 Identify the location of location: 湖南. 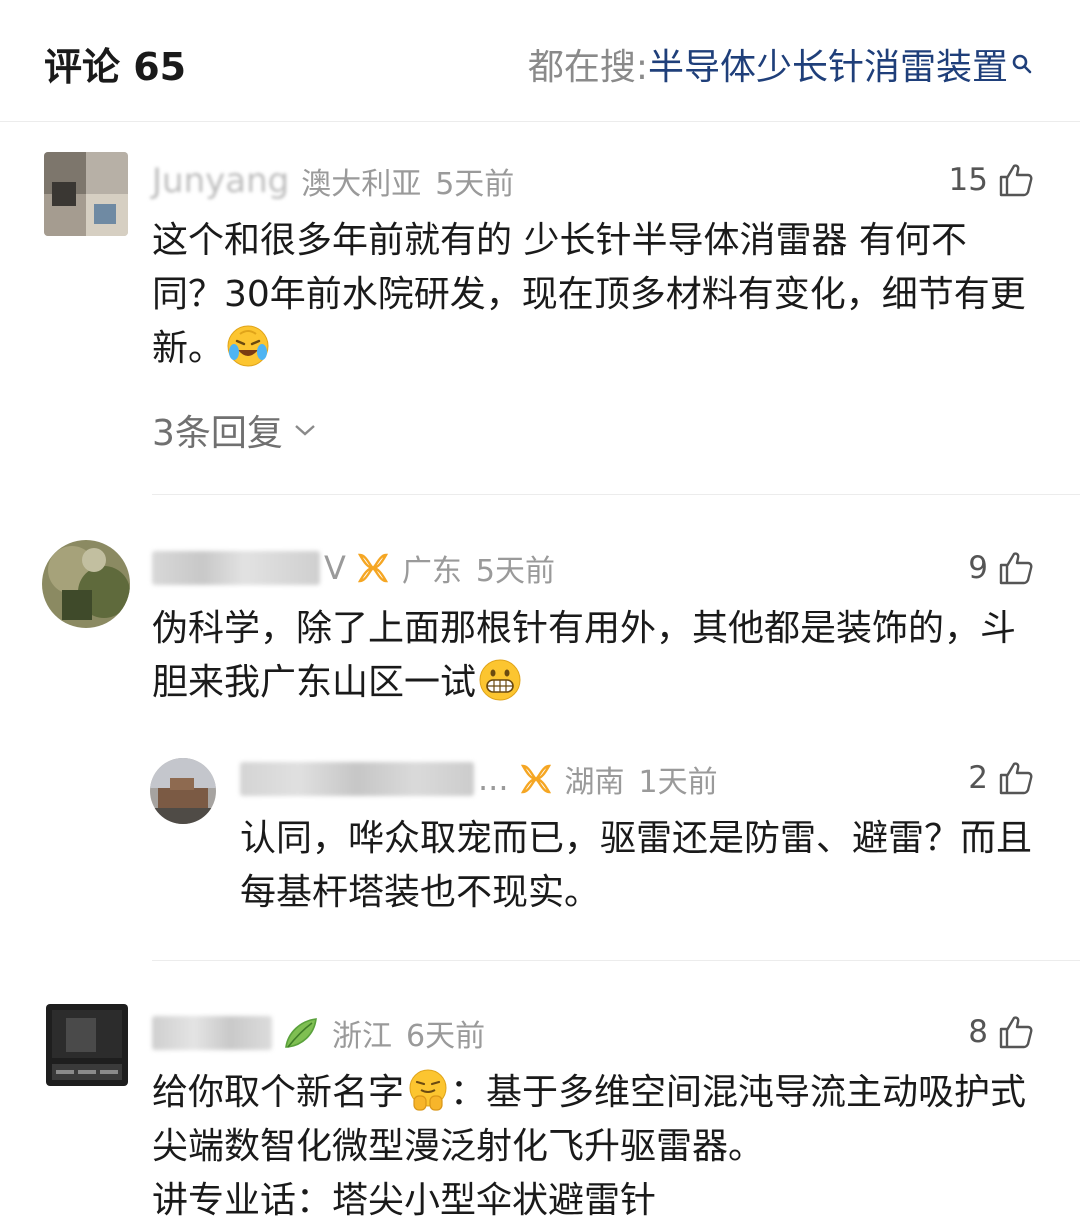
(594, 782).